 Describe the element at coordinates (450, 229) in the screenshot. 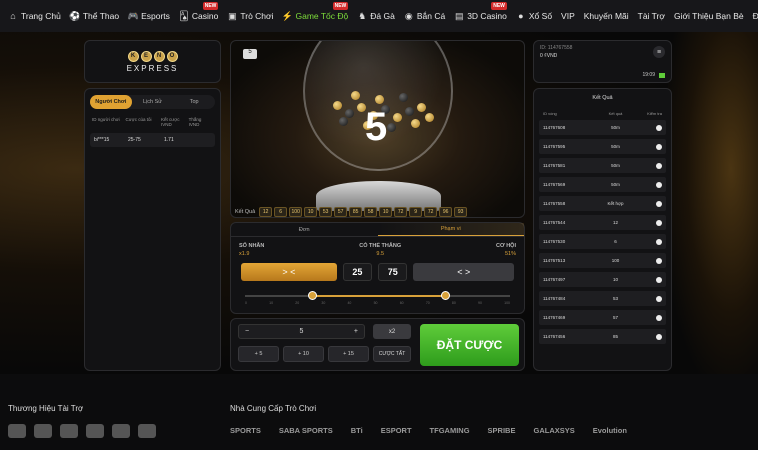

I see `tab-range: Phạm vi` at that location.